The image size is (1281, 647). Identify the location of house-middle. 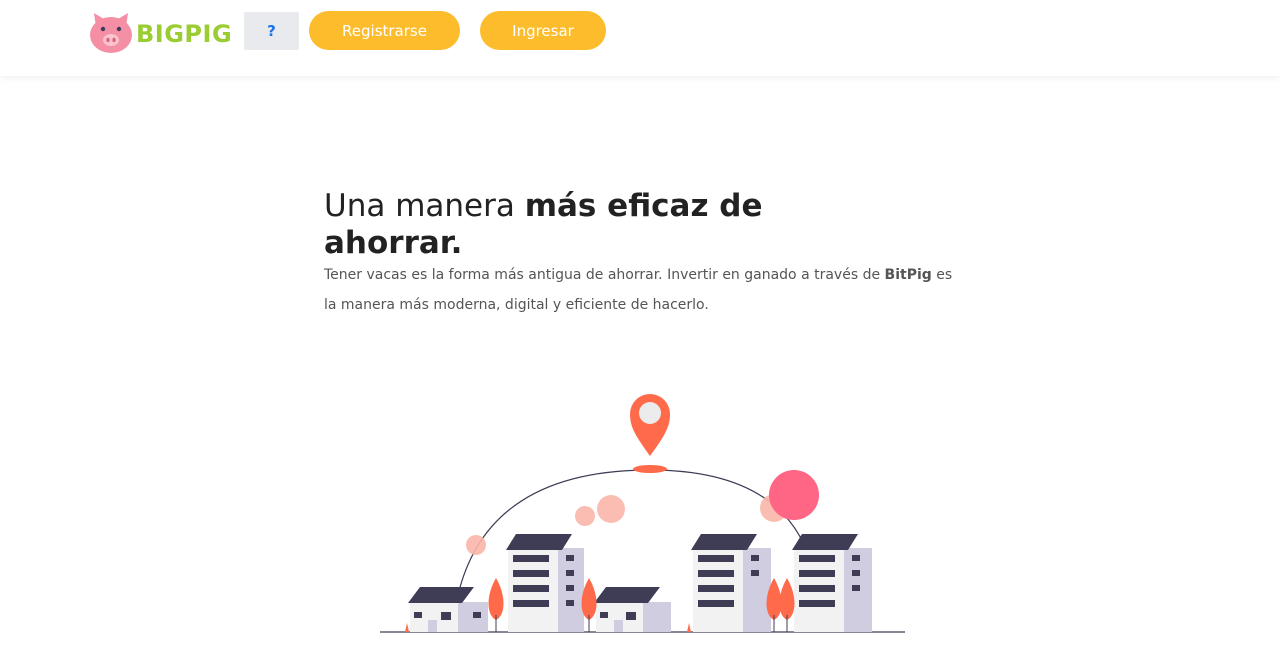
(632, 609).